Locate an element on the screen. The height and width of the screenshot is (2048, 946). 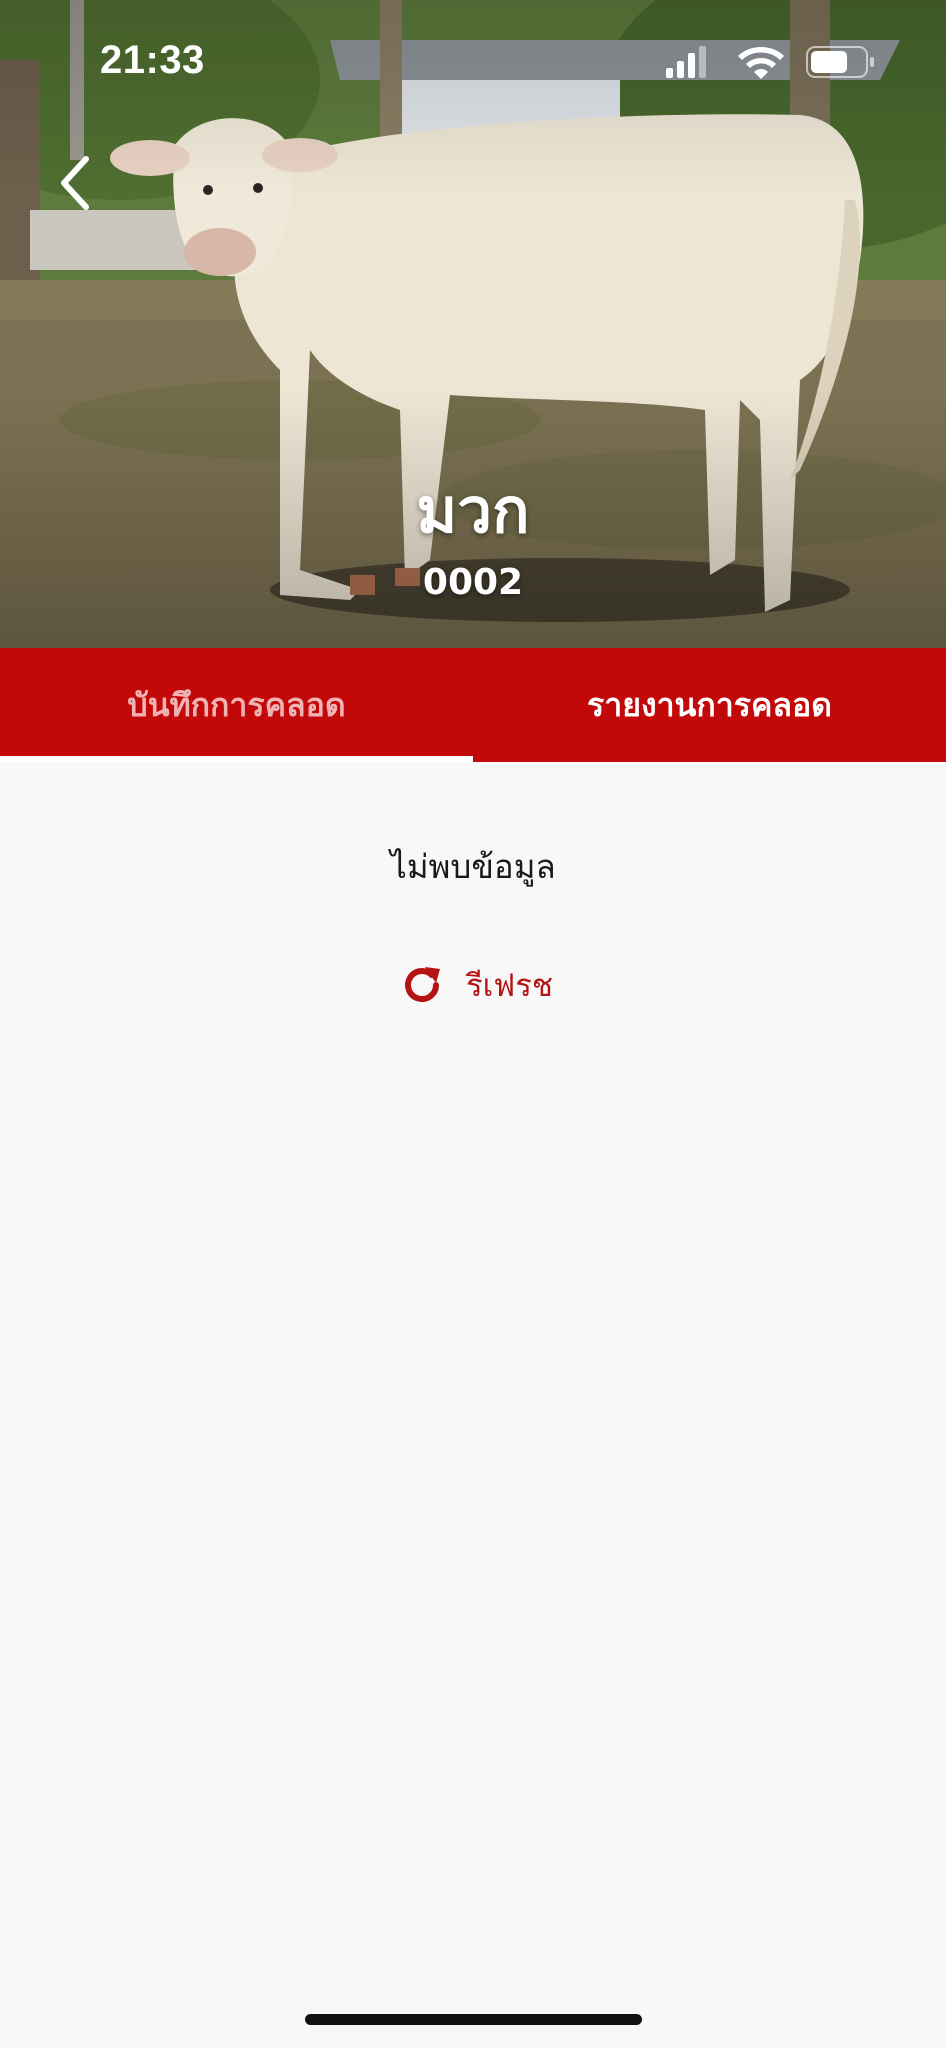
animal-id: 0002 is located at coordinates (473, 582).